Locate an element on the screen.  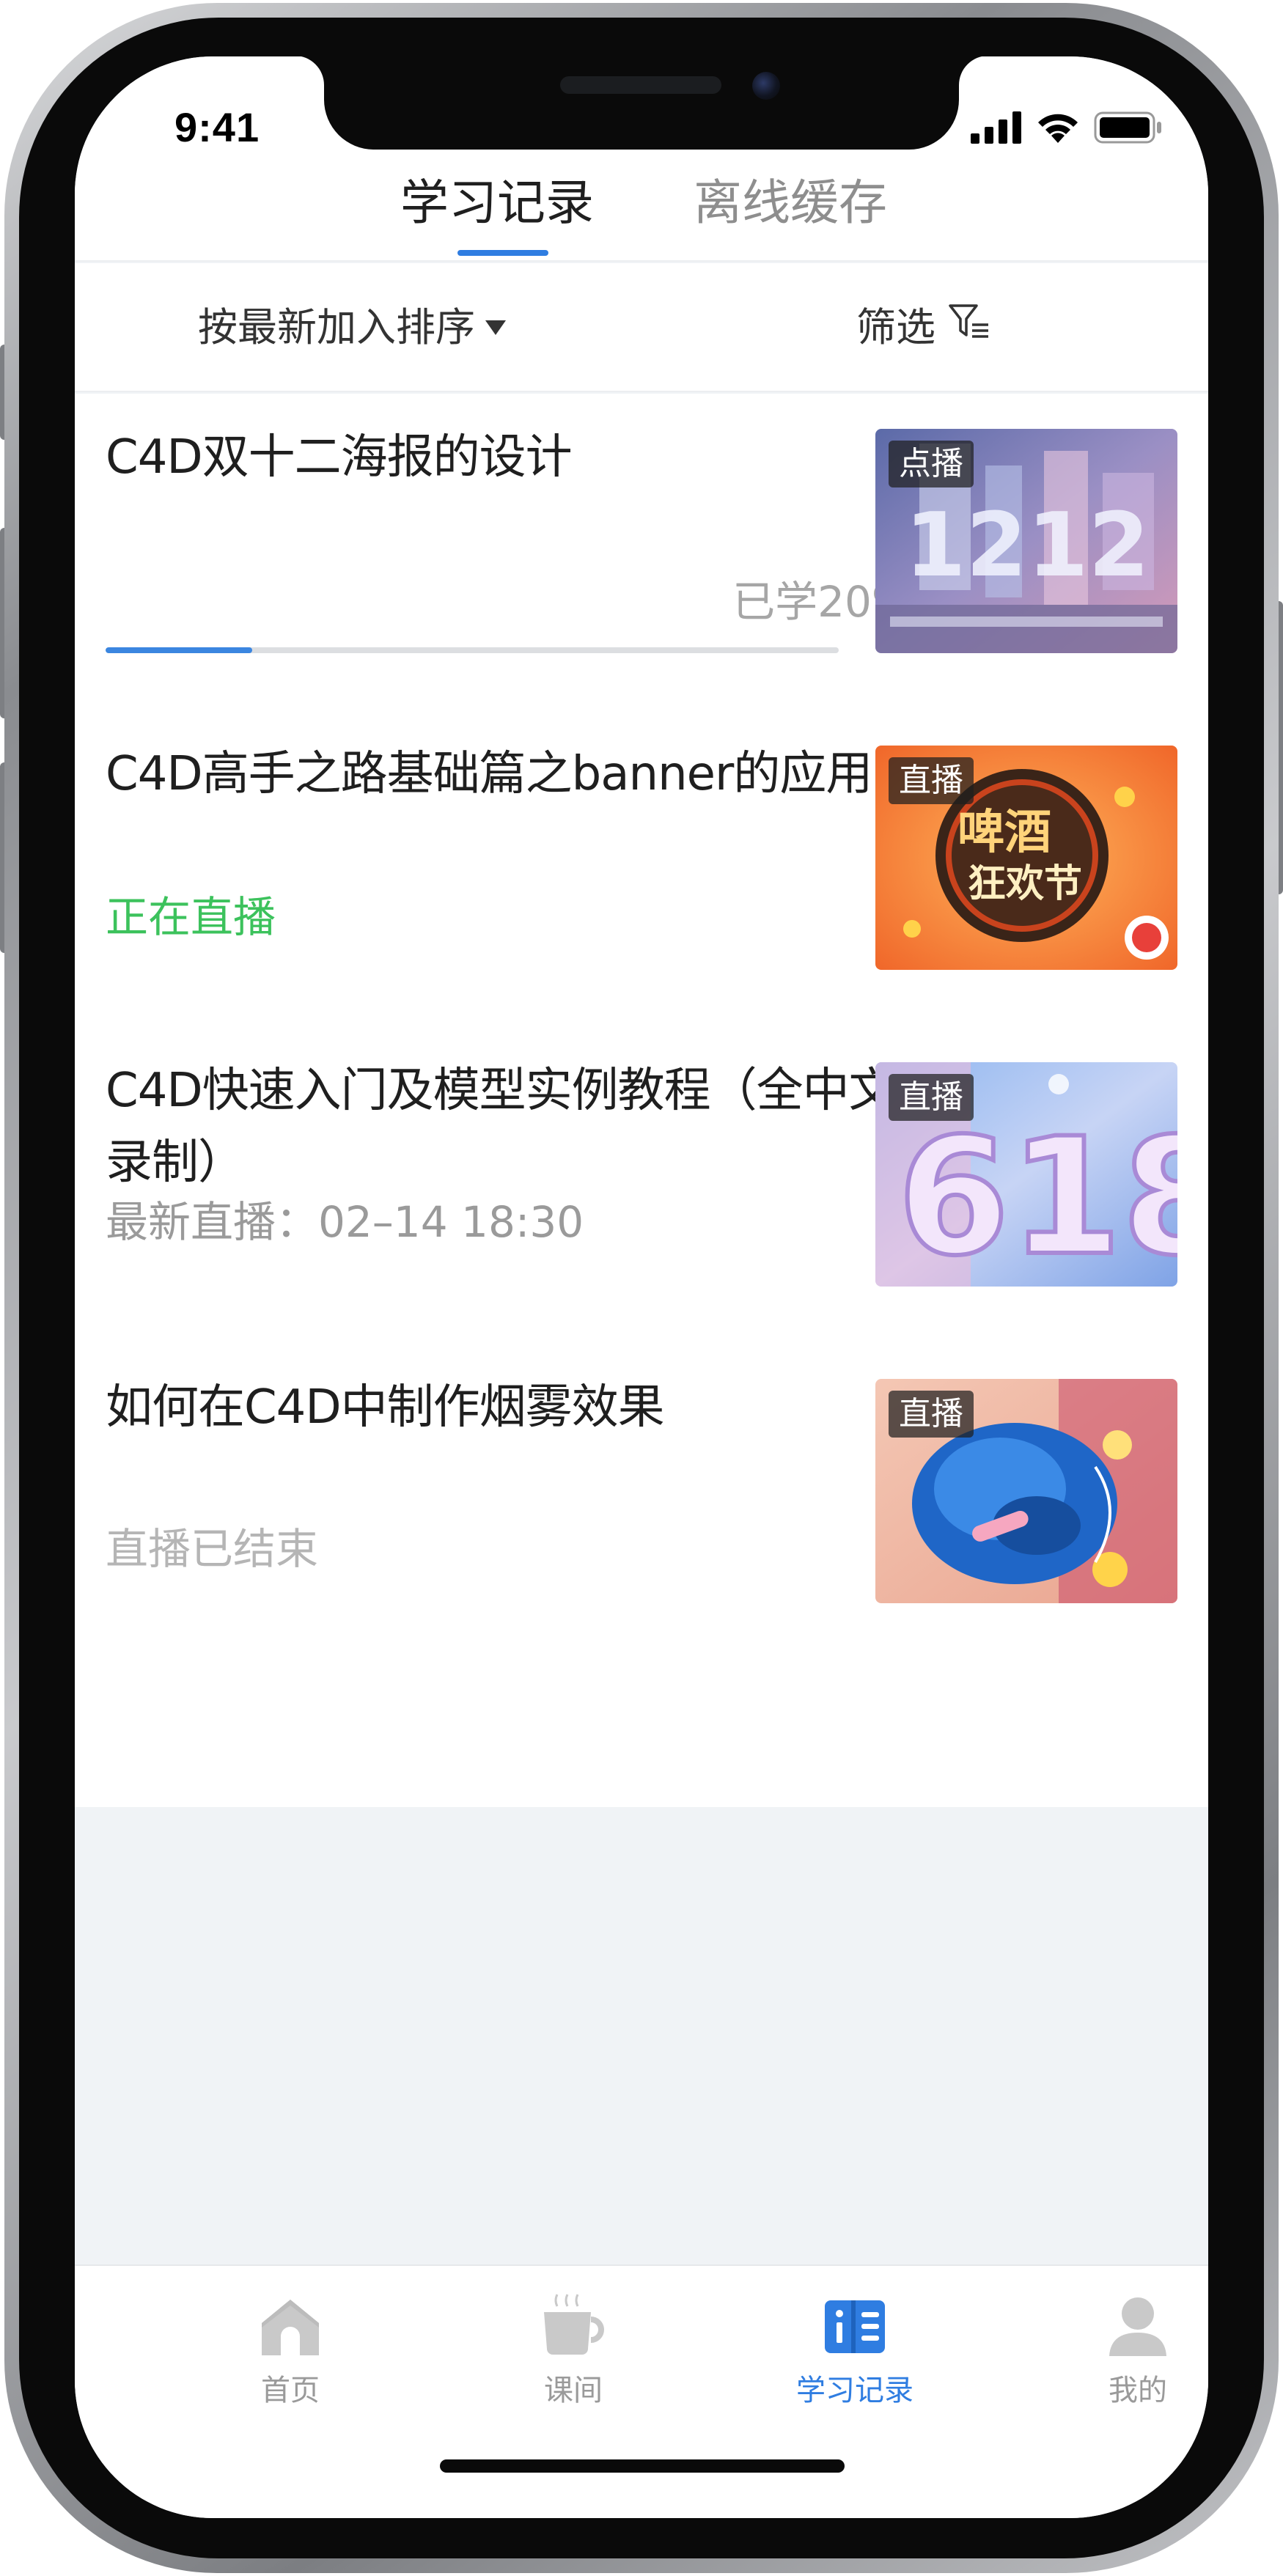
svg-text: 啤酒 is located at coordinates (1004, 833).